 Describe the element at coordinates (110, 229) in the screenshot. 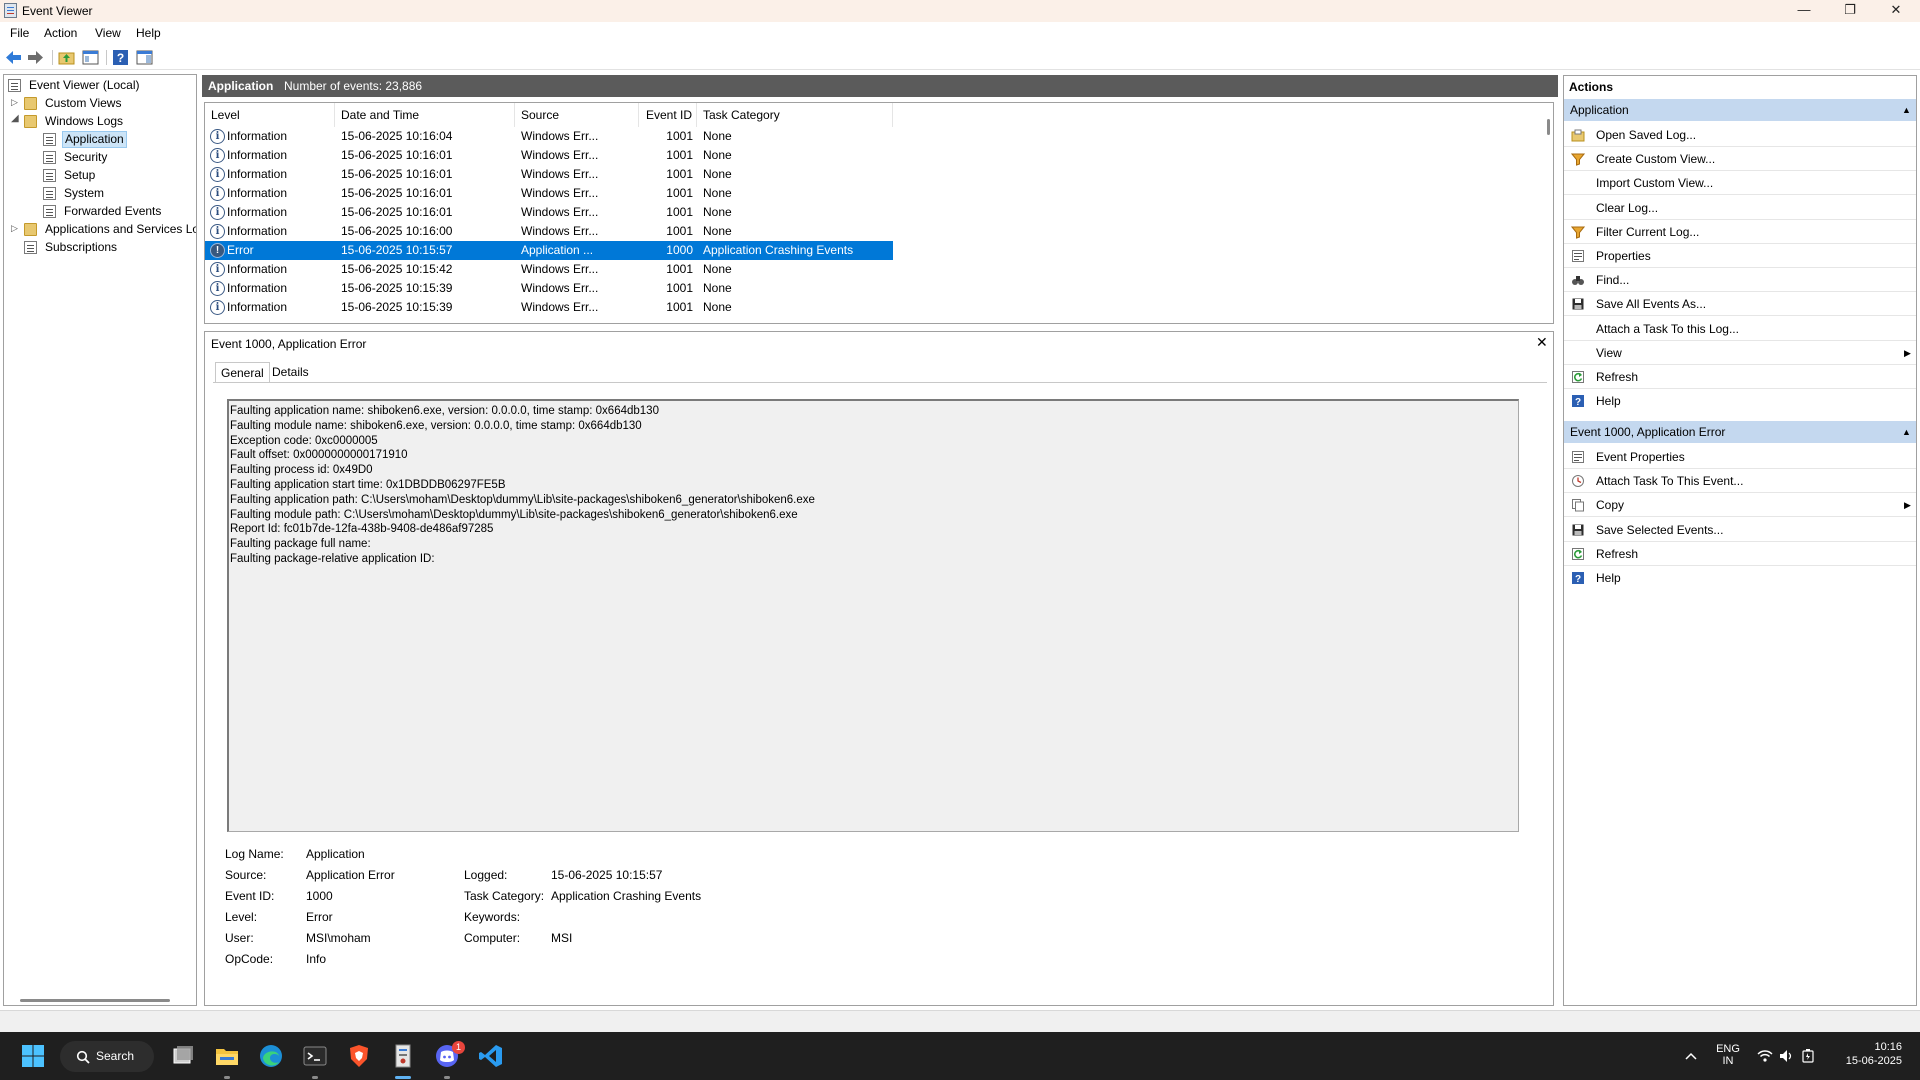

I see `tree-item-apps-services: Applications and Services Lo` at that location.